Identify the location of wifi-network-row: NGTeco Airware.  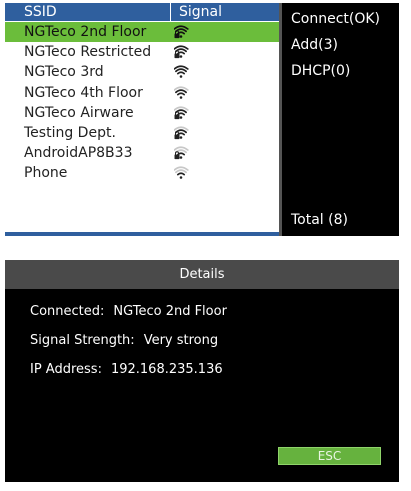
(142, 113).